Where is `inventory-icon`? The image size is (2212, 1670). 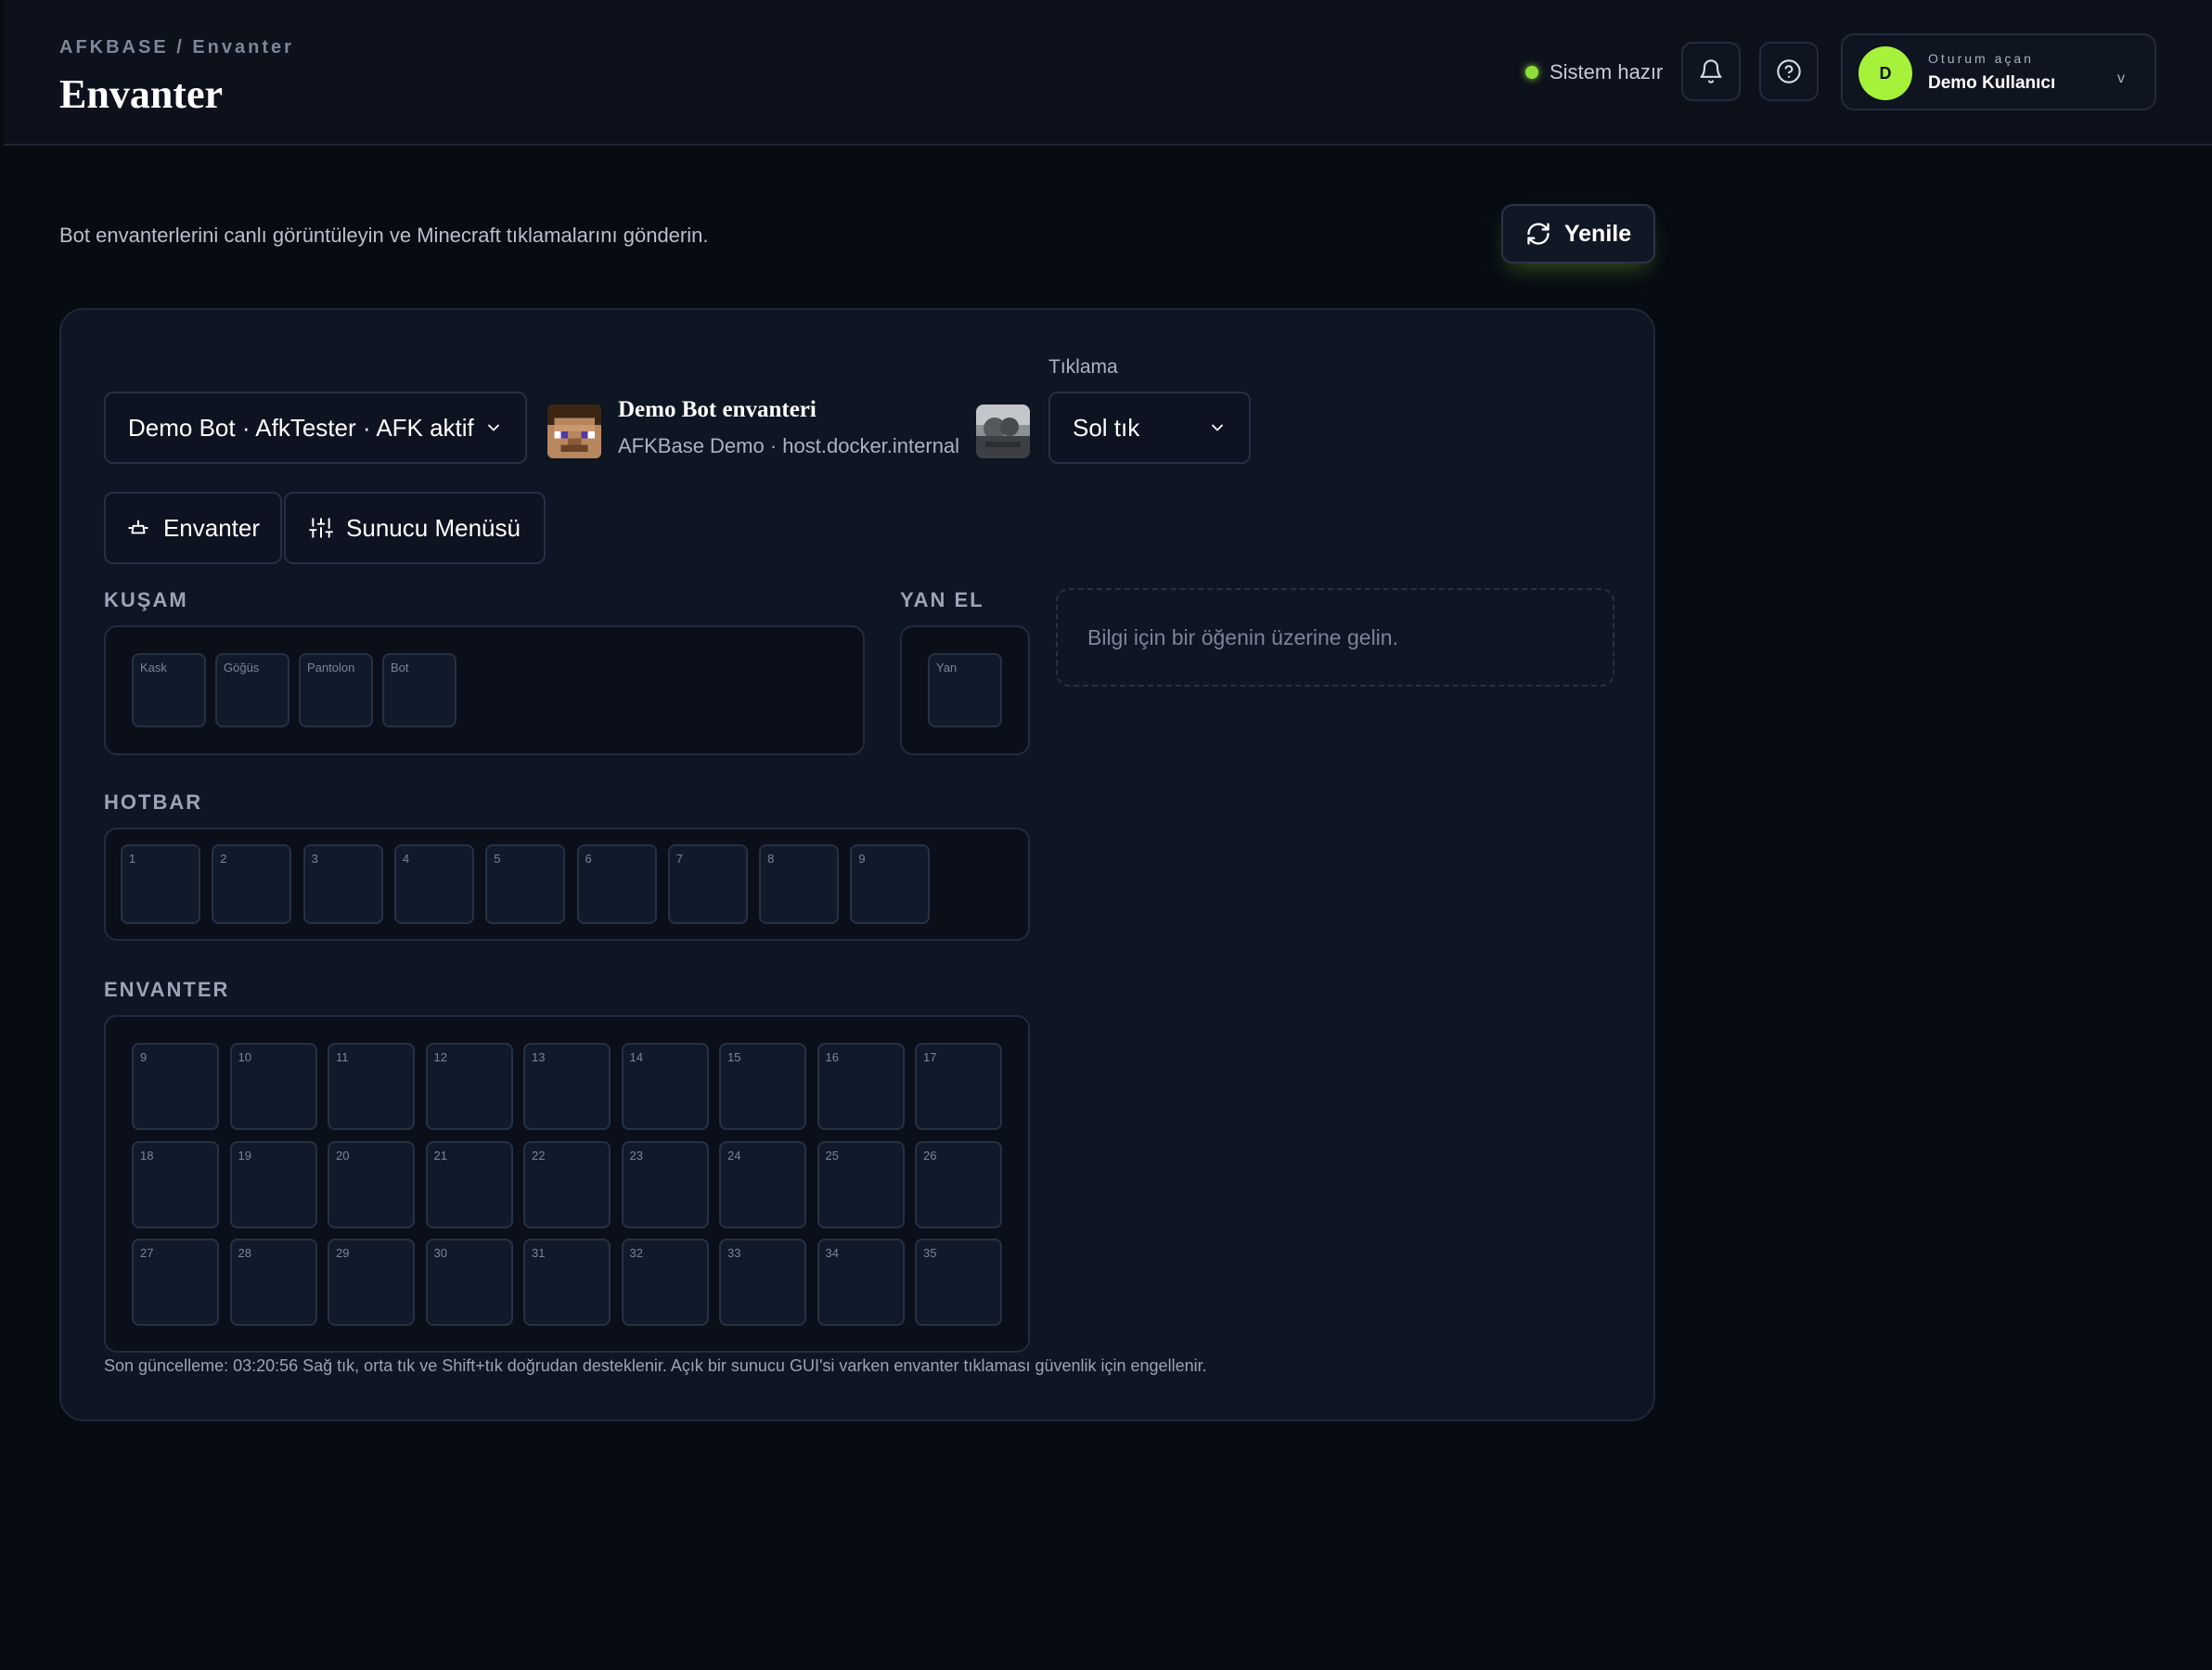
inventory-icon is located at coordinates (138, 527).